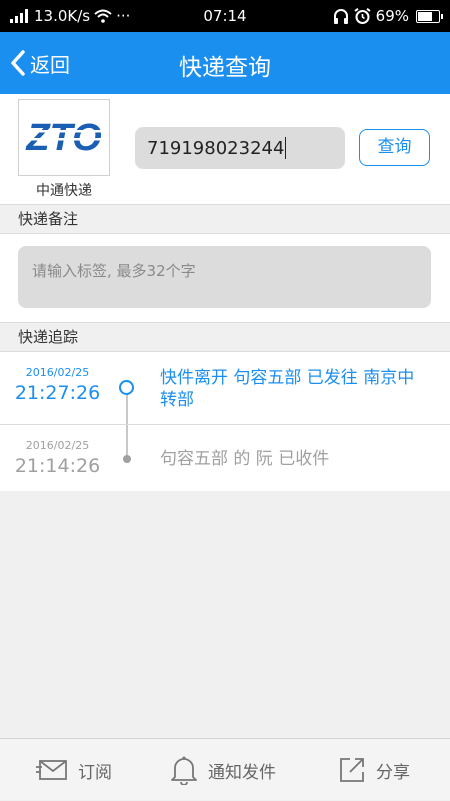  I want to click on event-description: 句容五部 的 阮 已收件, so click(245, 459).